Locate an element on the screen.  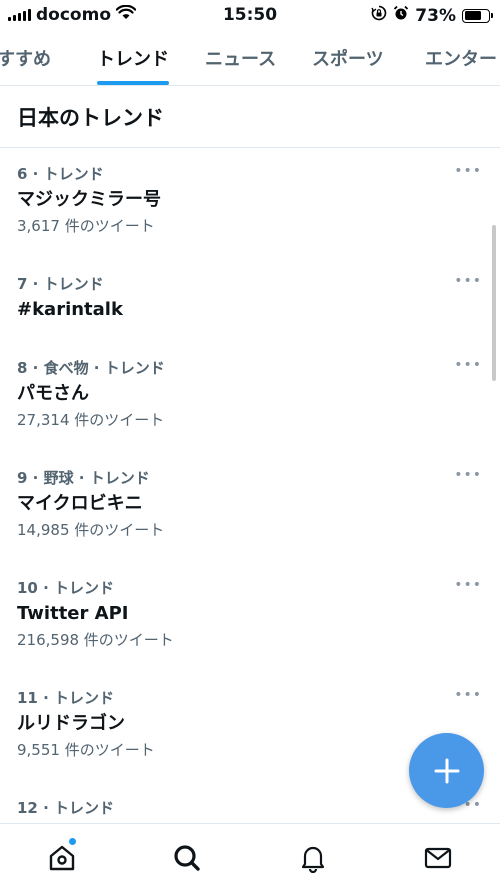
trend-tweet-count: 27,314 件のツイート is located at coordinates (91, 420).